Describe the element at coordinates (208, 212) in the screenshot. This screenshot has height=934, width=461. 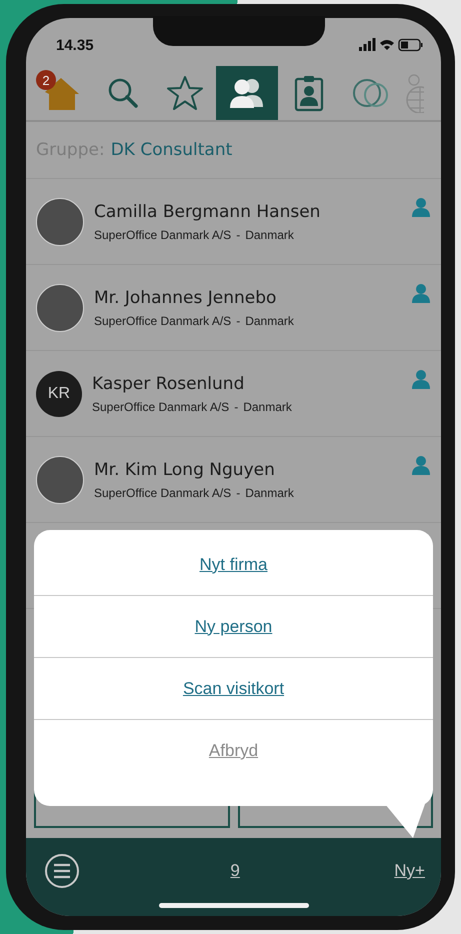
I see `contact-name: Camilla Bergmann Hansen` at that location.